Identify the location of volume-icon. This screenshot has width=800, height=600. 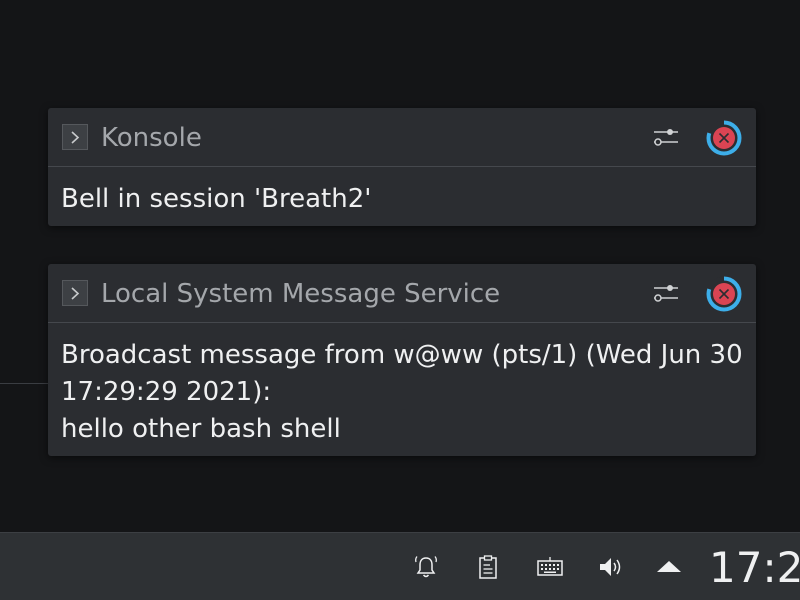
(610, 567).